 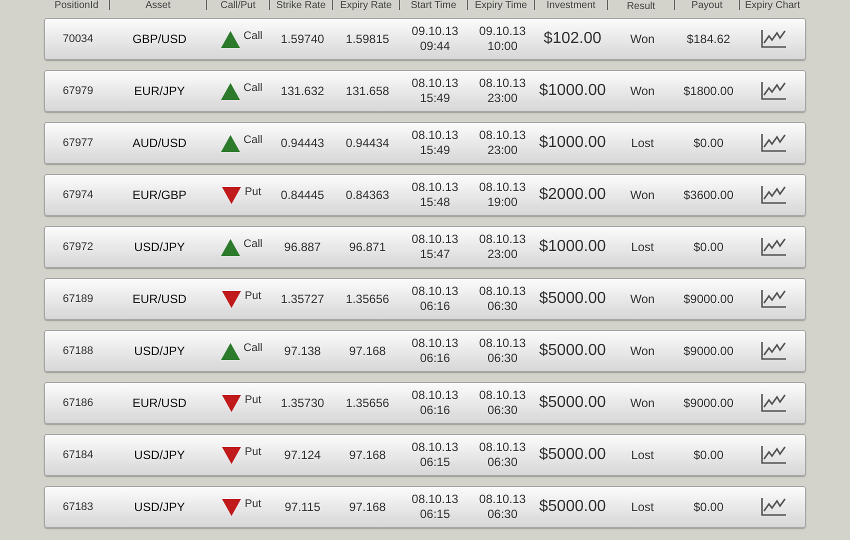 What do you see at coordinates (502, 195) in the screenshot?
I see `date-time: 08.10.13 19:00` at bounding box center [502, 195].